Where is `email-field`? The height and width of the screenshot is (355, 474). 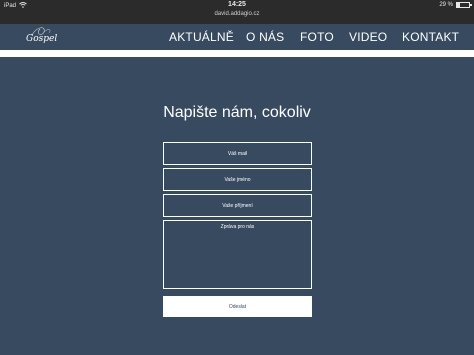 email-field is located at coordinates (237, 153).